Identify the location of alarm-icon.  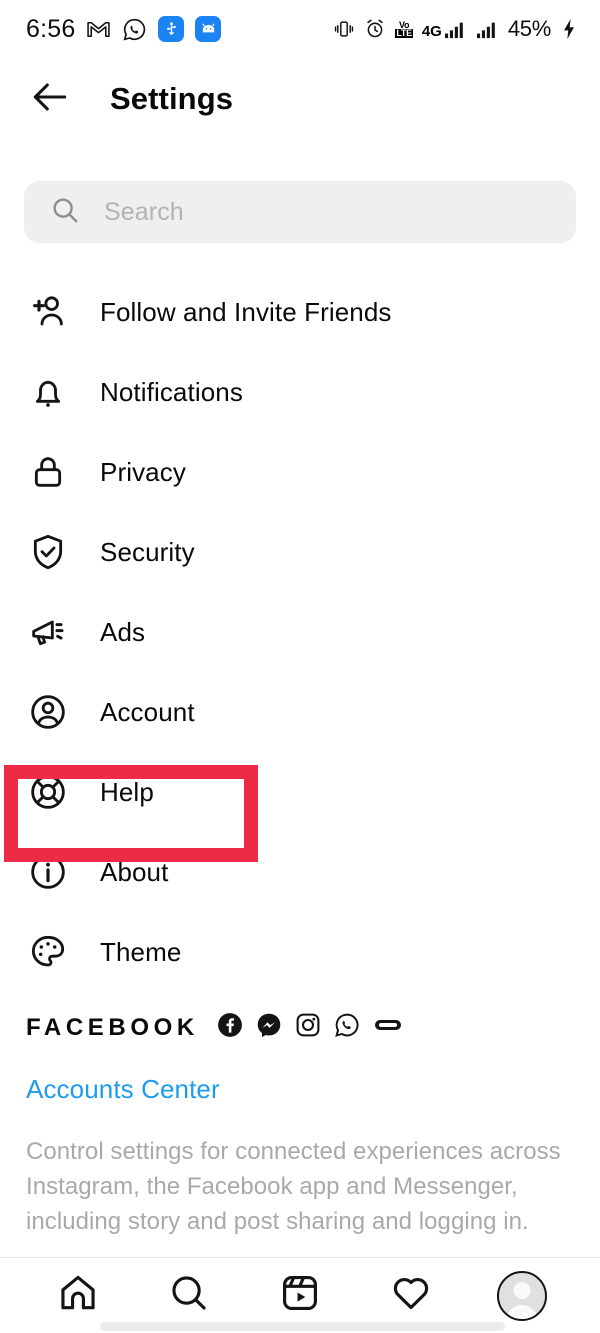
(375, 29).